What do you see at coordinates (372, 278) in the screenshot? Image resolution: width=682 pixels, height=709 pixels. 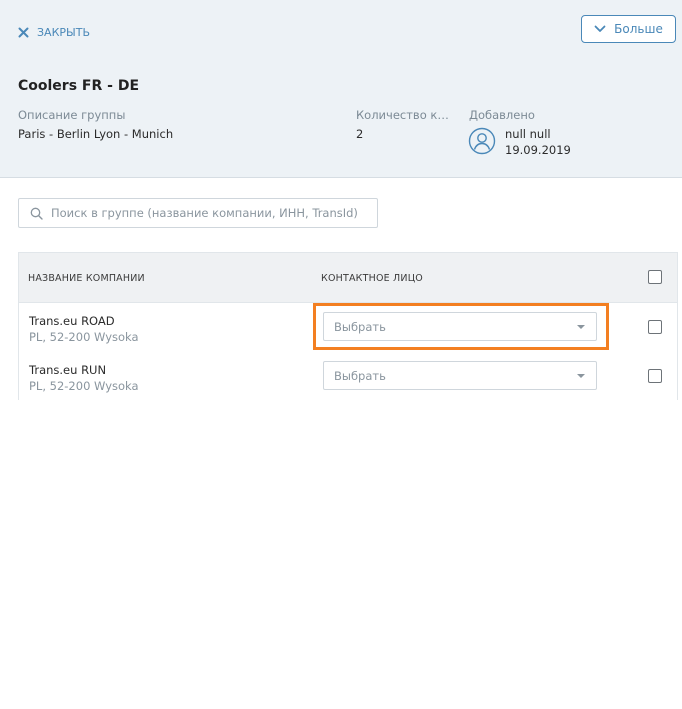 I see `column-header-contact: КОНТАКТНОЕ ЛИЦО` at bounding box center [372, 278].